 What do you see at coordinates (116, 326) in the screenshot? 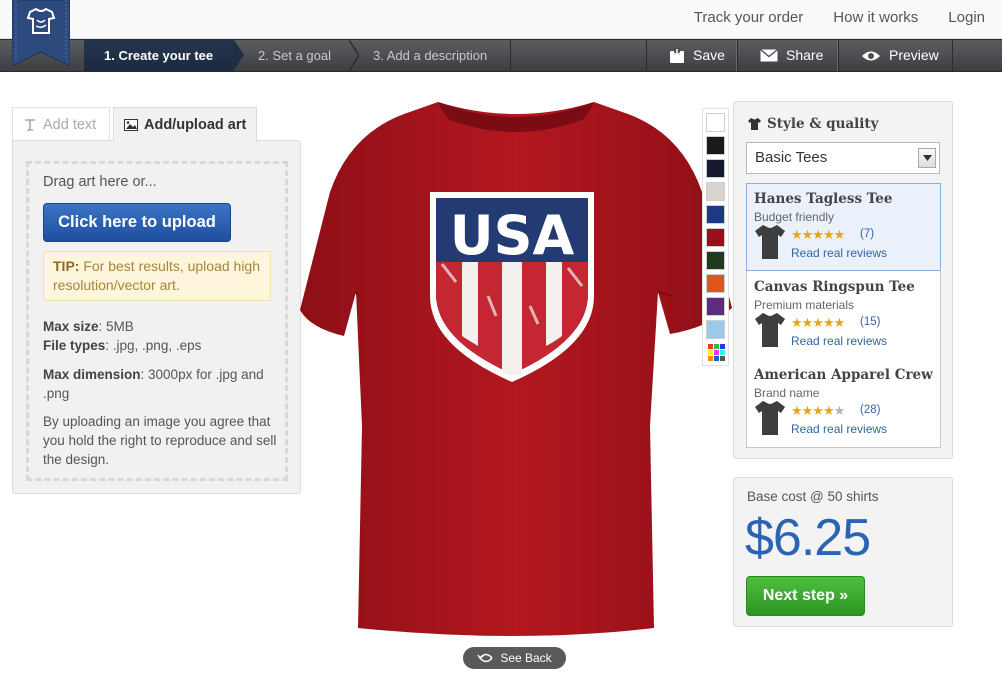
I see `max-size-value: : 5MB` at bounding box center [116, 326].